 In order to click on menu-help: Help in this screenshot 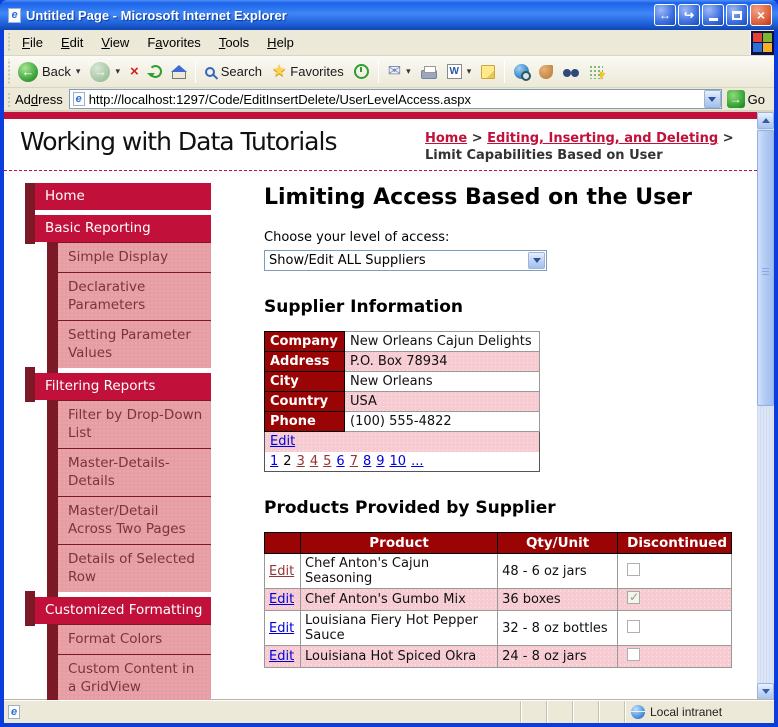, I will do `click(280, 42)`.